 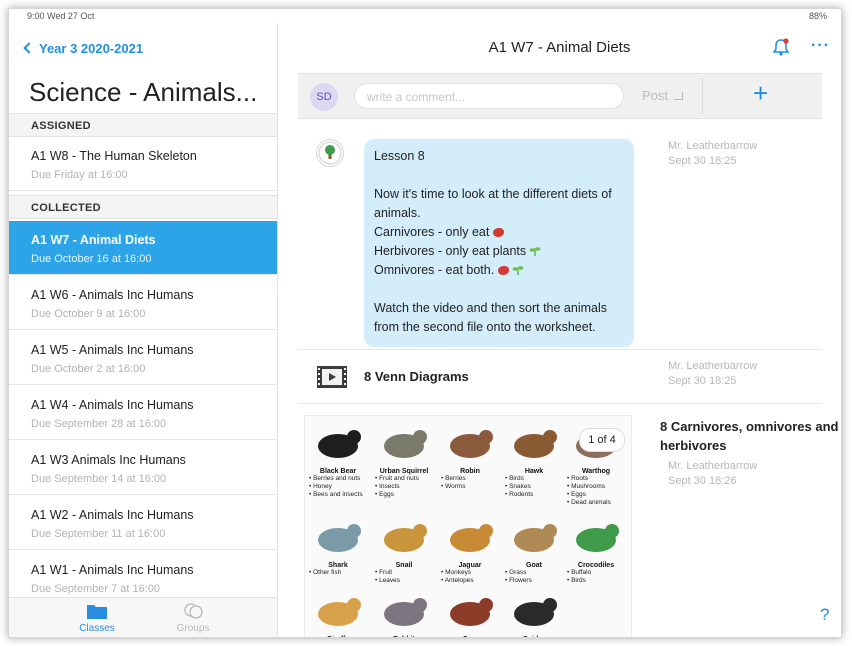 I want to click on tab-bar: Classes Groups, so click(x=143, y=617).